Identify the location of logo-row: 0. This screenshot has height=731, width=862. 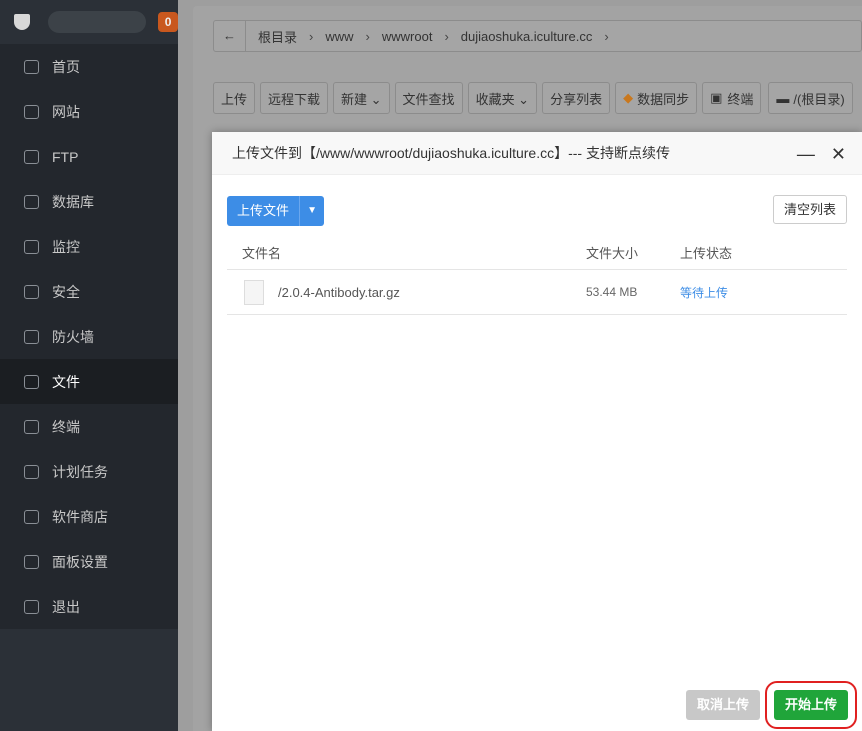
(89, 22).